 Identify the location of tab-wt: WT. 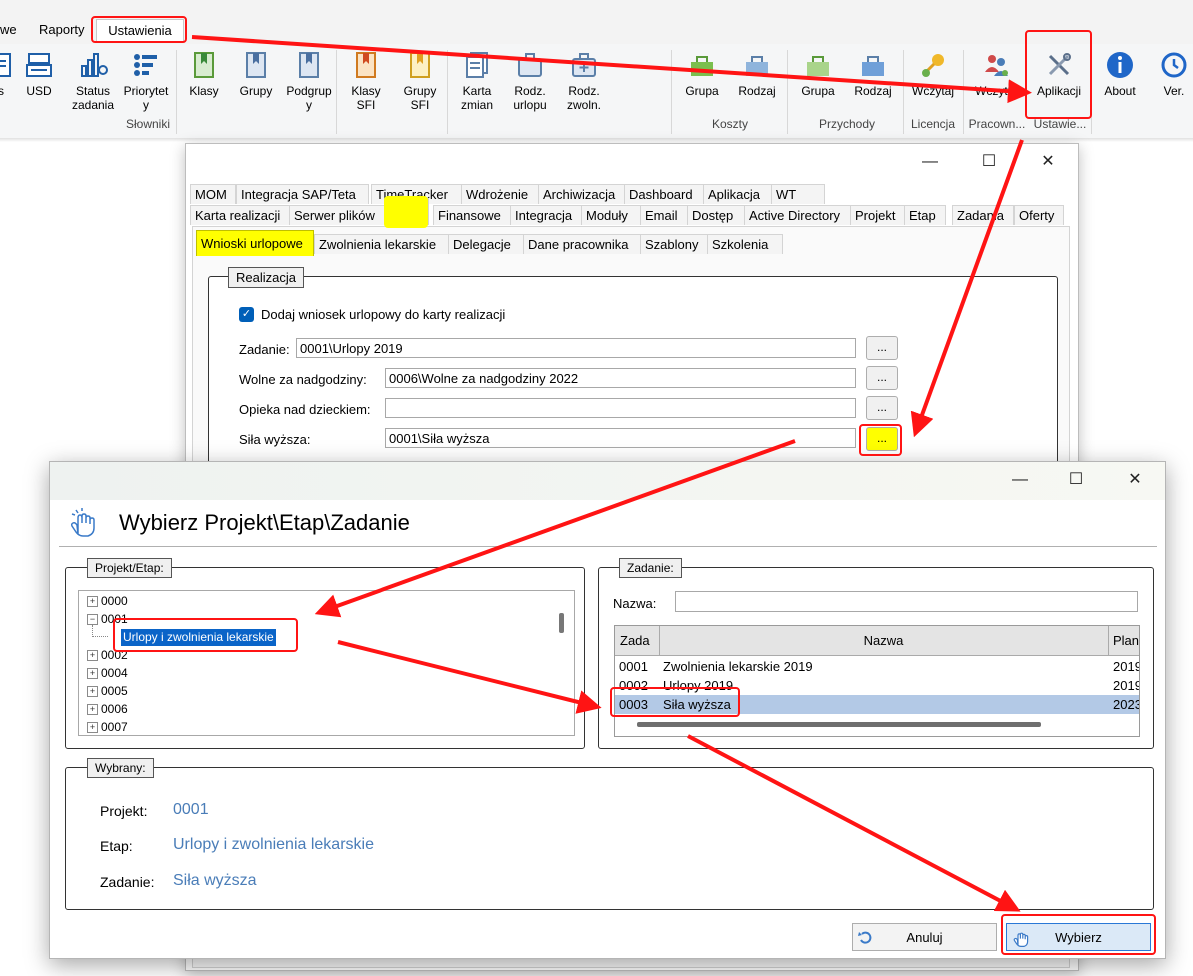
(798, 194).